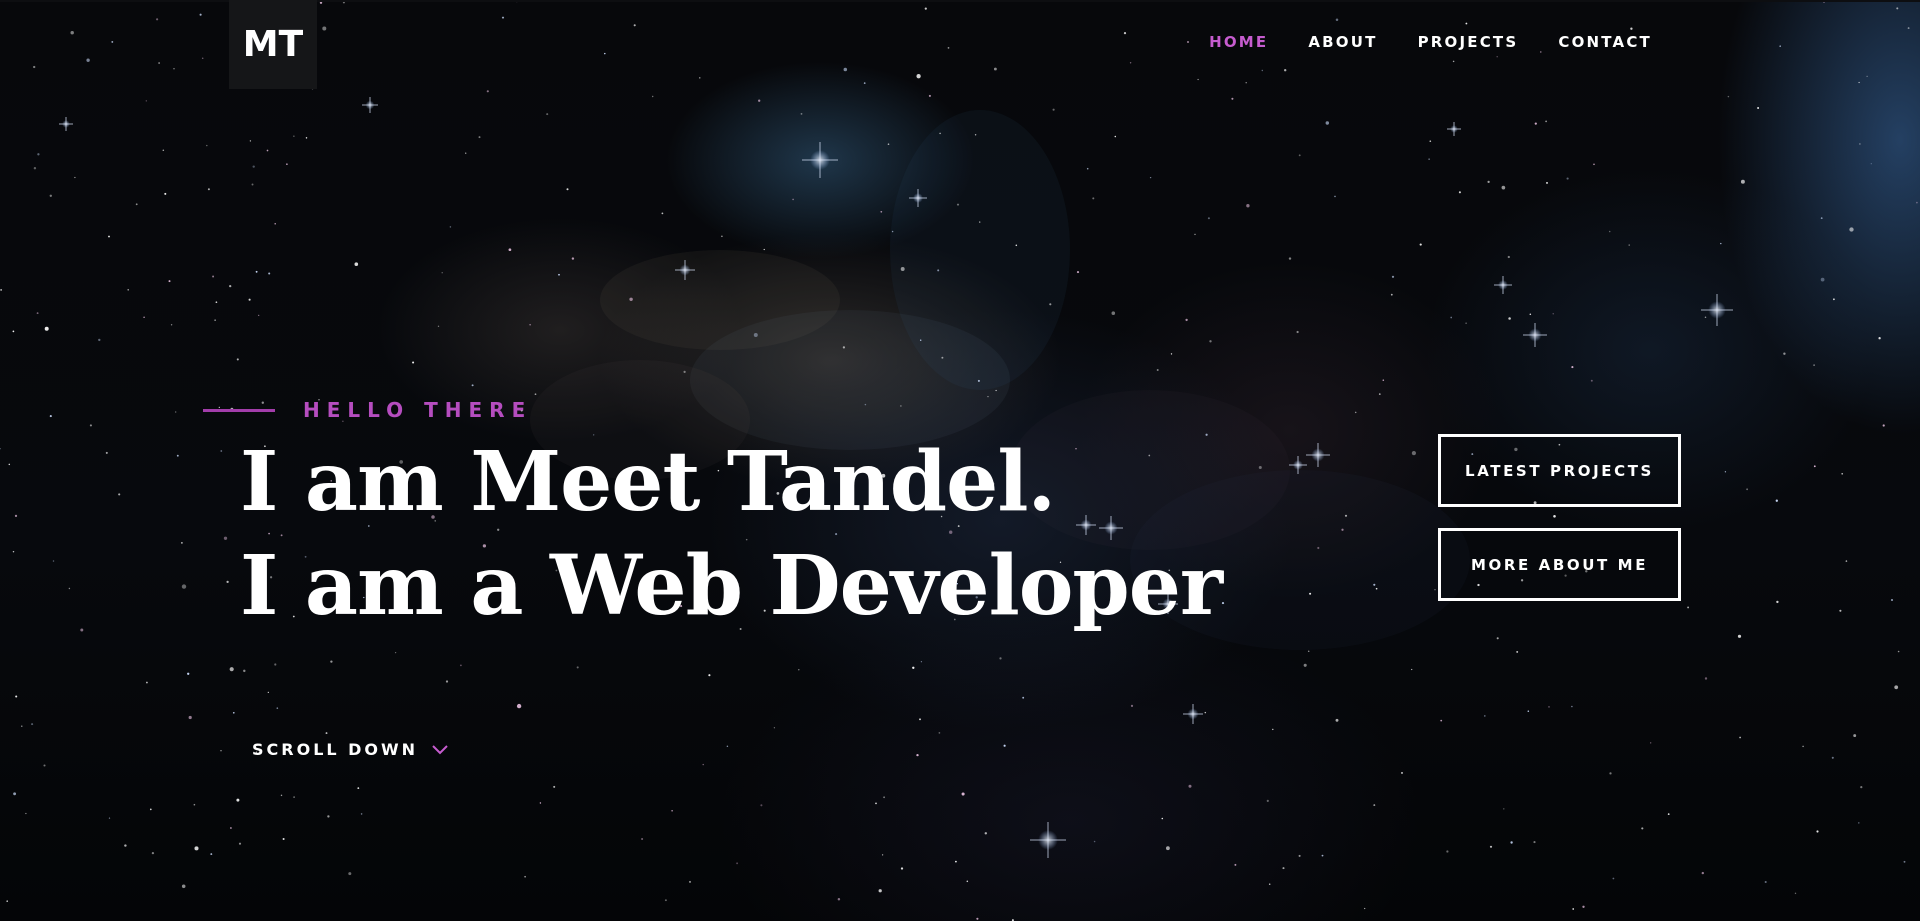 The width and height of the screenshot is (1920, 921). What do you see at coordinates (273, 44) in the screenshot?
I see `site-logo: MT` at bounding box center [273, 44].